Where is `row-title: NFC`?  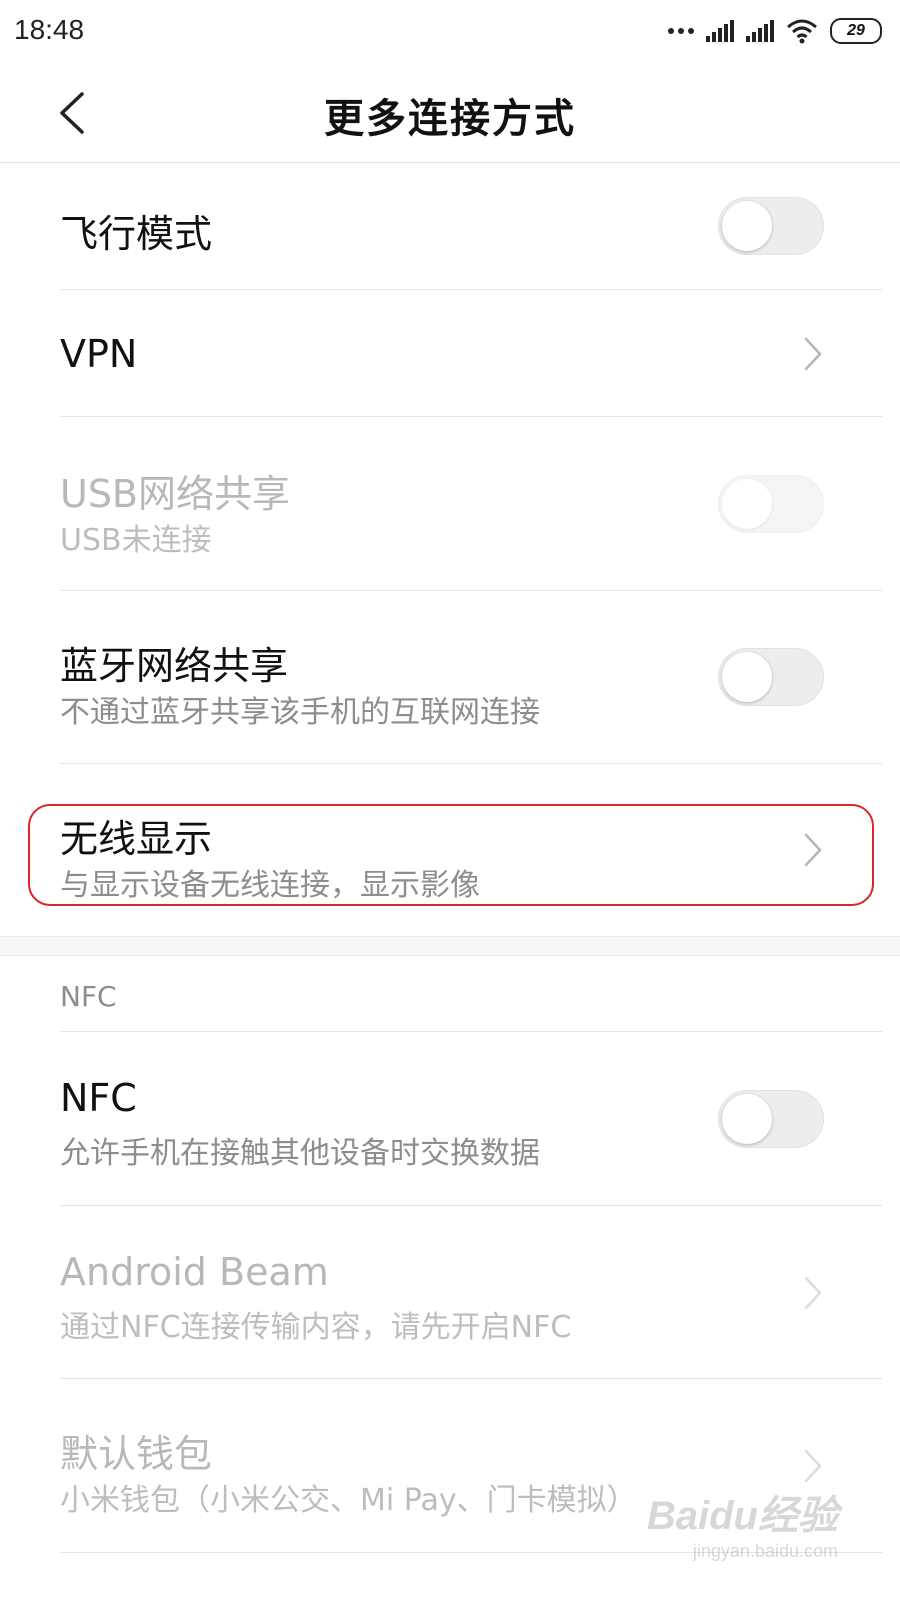 row-title: NFC is located at coordinates (98, 1098).